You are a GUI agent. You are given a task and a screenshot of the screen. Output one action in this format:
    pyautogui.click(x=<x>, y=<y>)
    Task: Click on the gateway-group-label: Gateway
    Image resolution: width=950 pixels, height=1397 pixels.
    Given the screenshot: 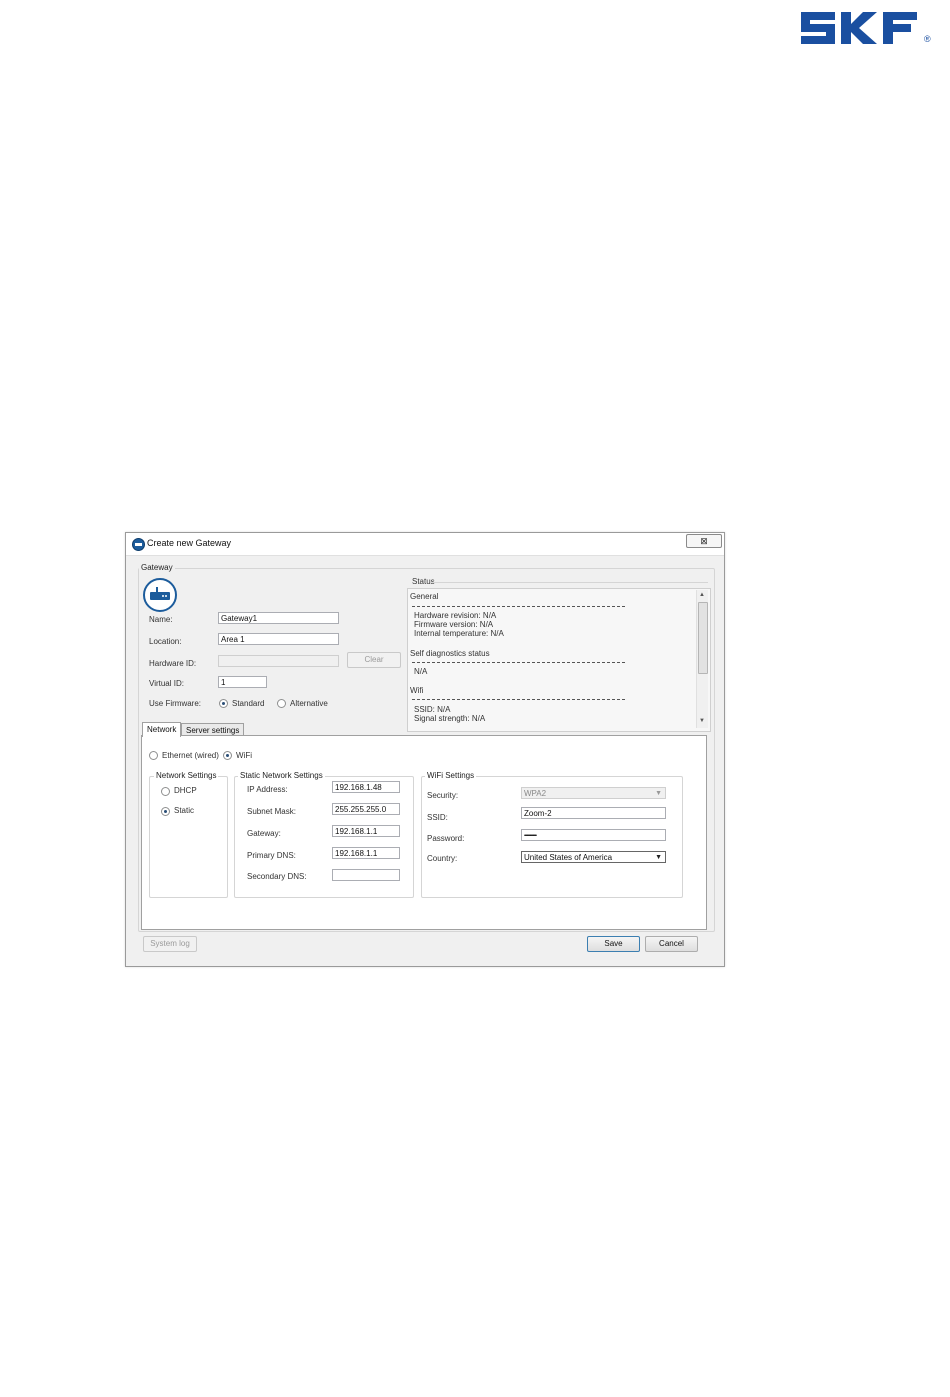 What is the action you would take?
    pyautogui.click(x=157, y=567)
    